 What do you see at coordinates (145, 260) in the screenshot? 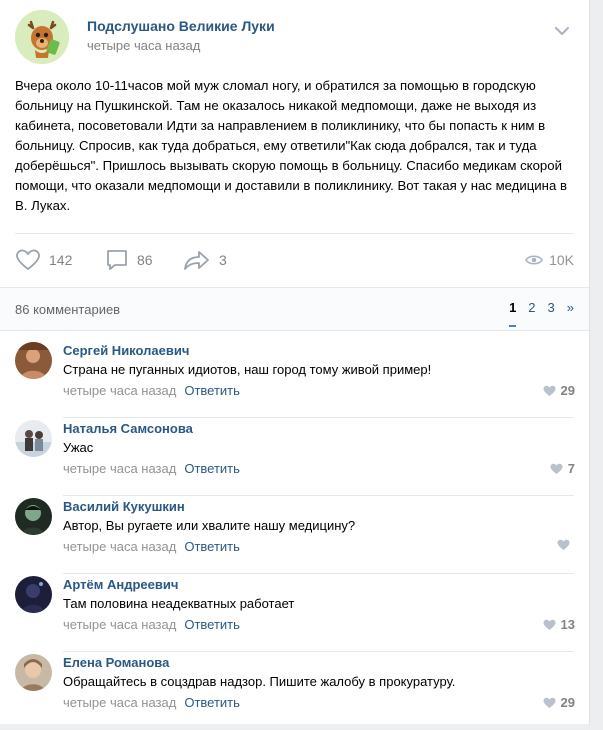
I see `comment-count: 86` at bounding box center [145, 260].